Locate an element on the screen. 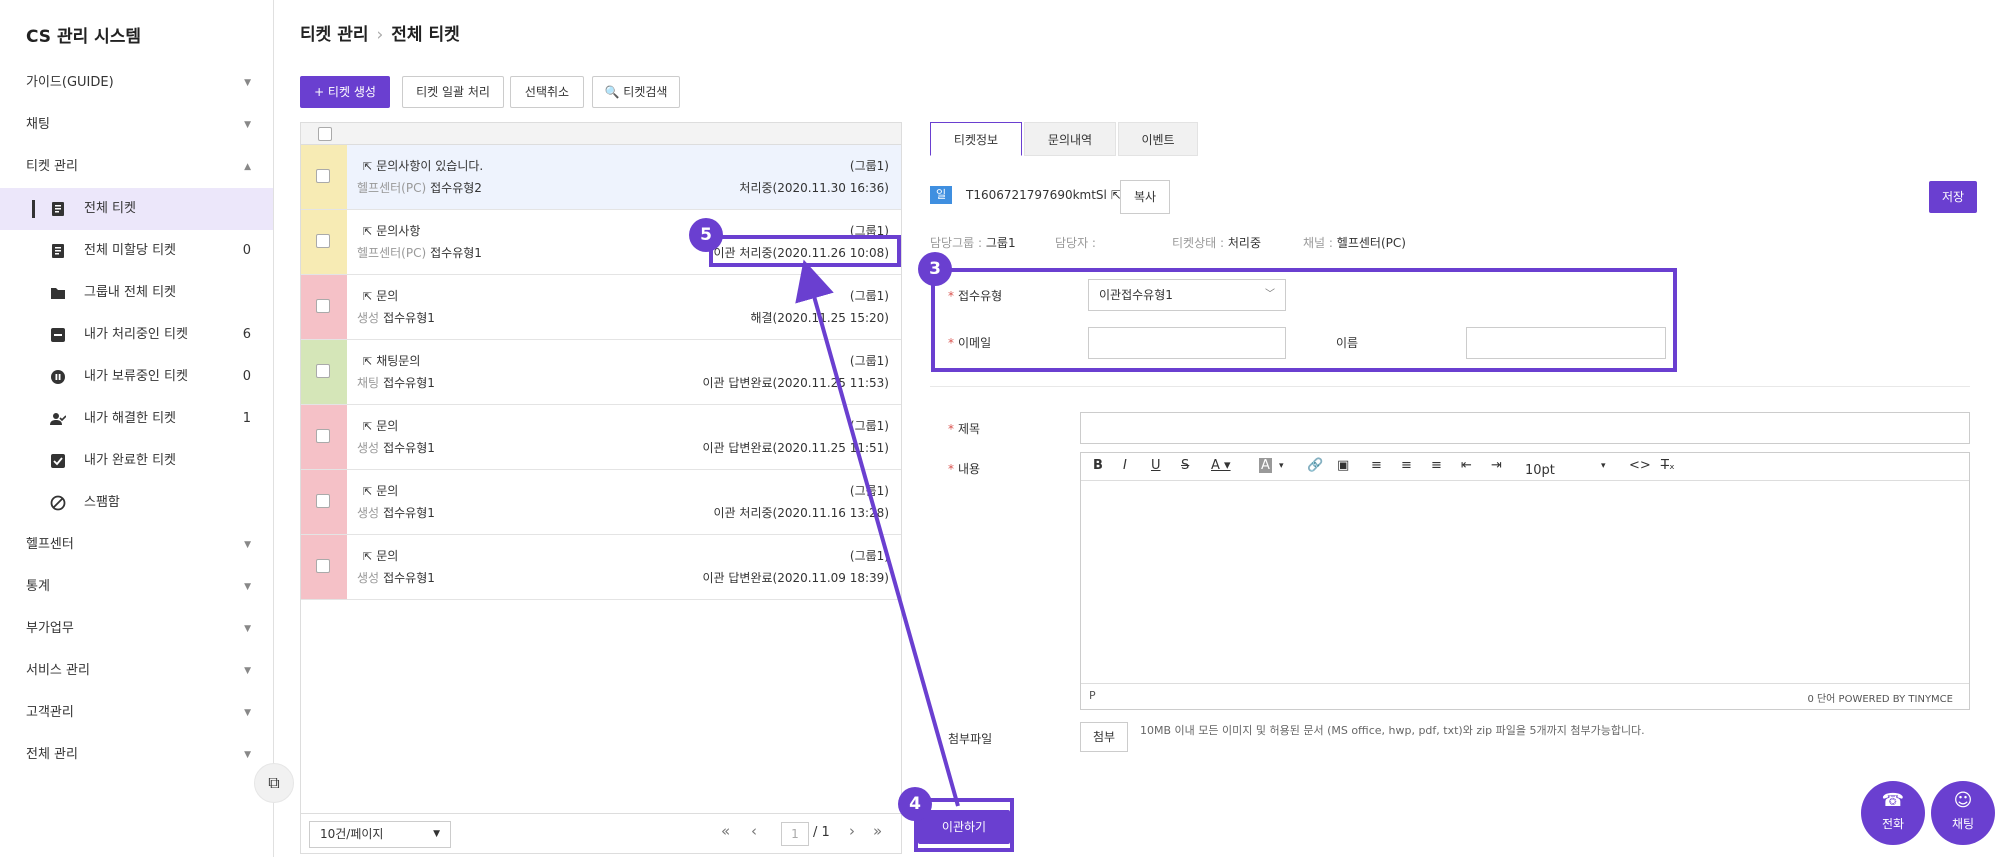  step-marker-5: 5 is located at coordinates (706, 235).